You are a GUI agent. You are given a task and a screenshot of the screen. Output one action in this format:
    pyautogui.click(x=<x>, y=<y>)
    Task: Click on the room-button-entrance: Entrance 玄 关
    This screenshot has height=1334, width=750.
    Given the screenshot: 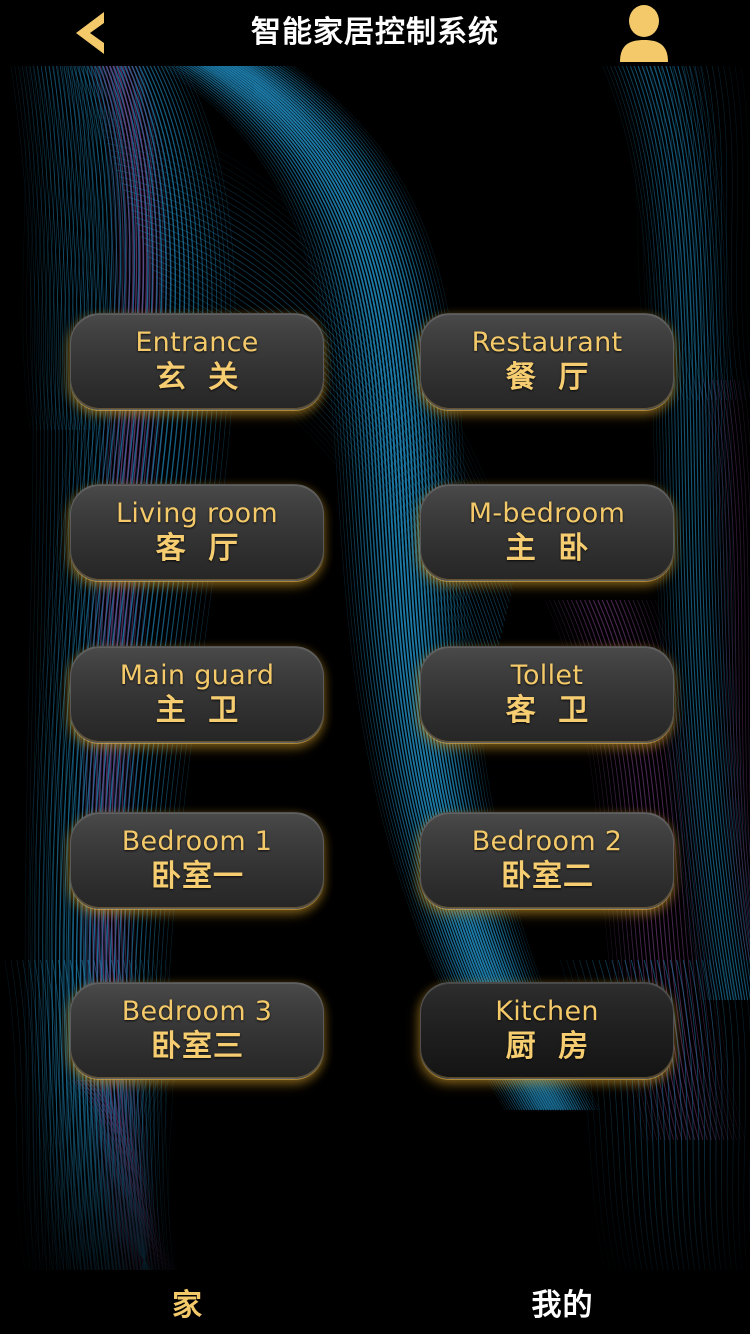 What is the action you would take?
    pyautogui.click(x=197, y=361)
    